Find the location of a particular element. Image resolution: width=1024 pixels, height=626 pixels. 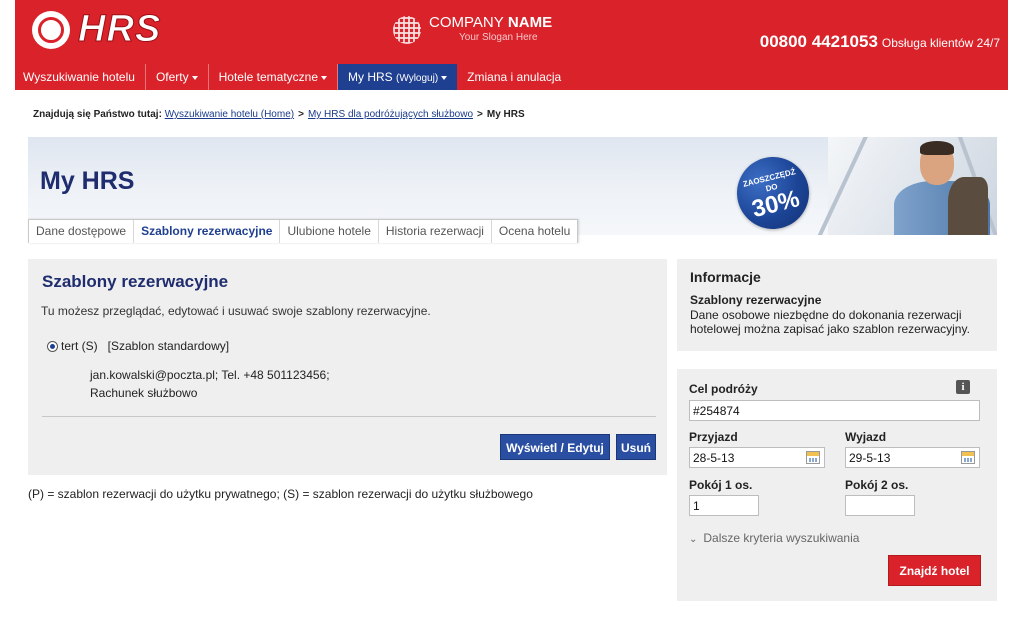

tab-booking-templates: Szablony rezerwacyjne is located at coordinates (207, 231).